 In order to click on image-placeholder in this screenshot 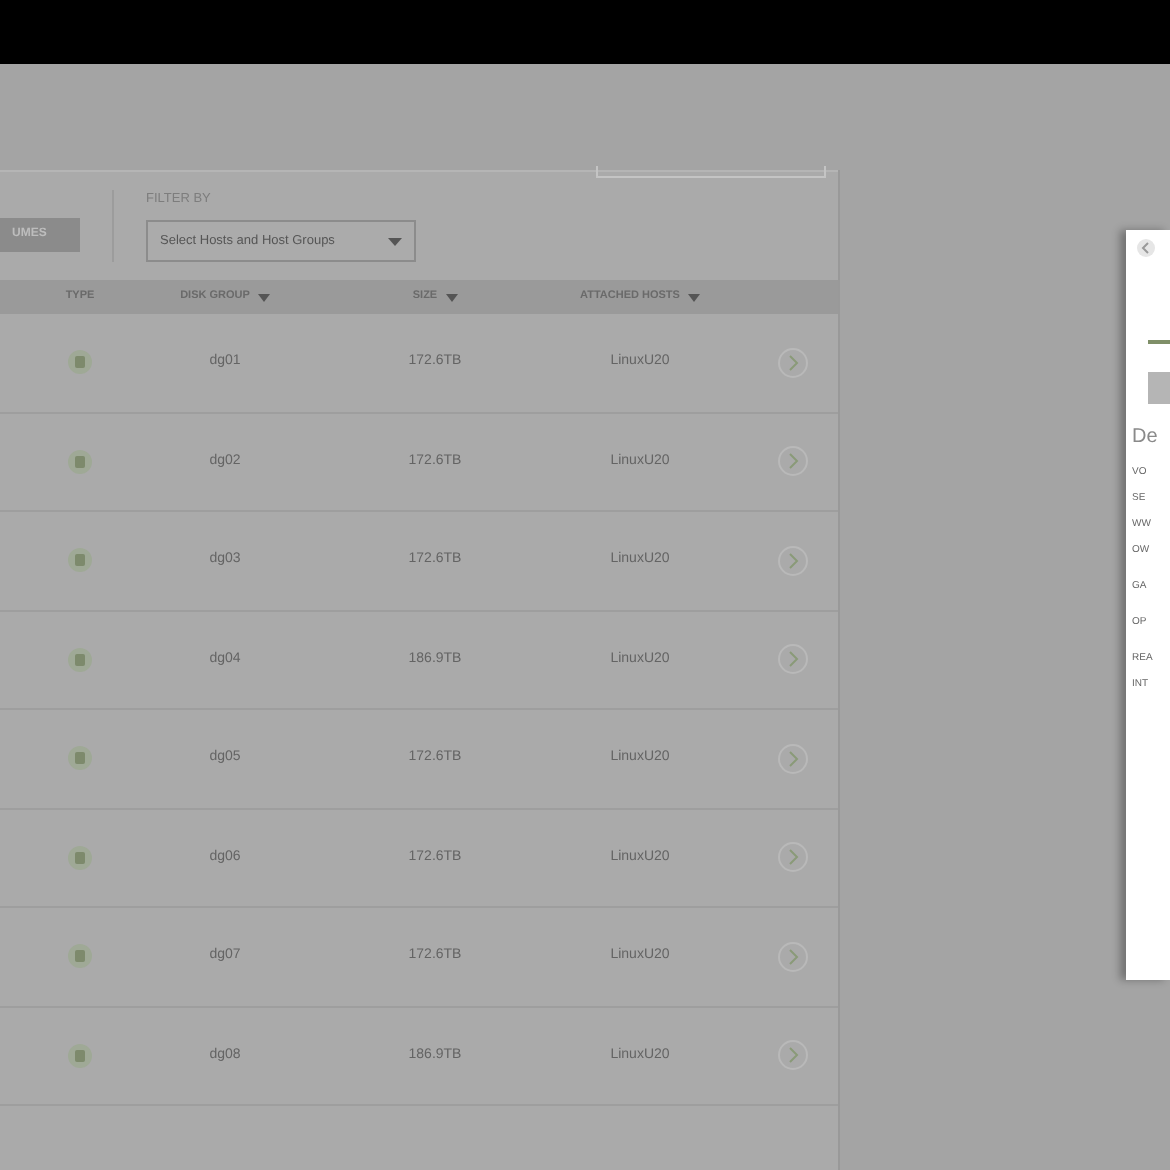, I will do `click(1159, 388)`.